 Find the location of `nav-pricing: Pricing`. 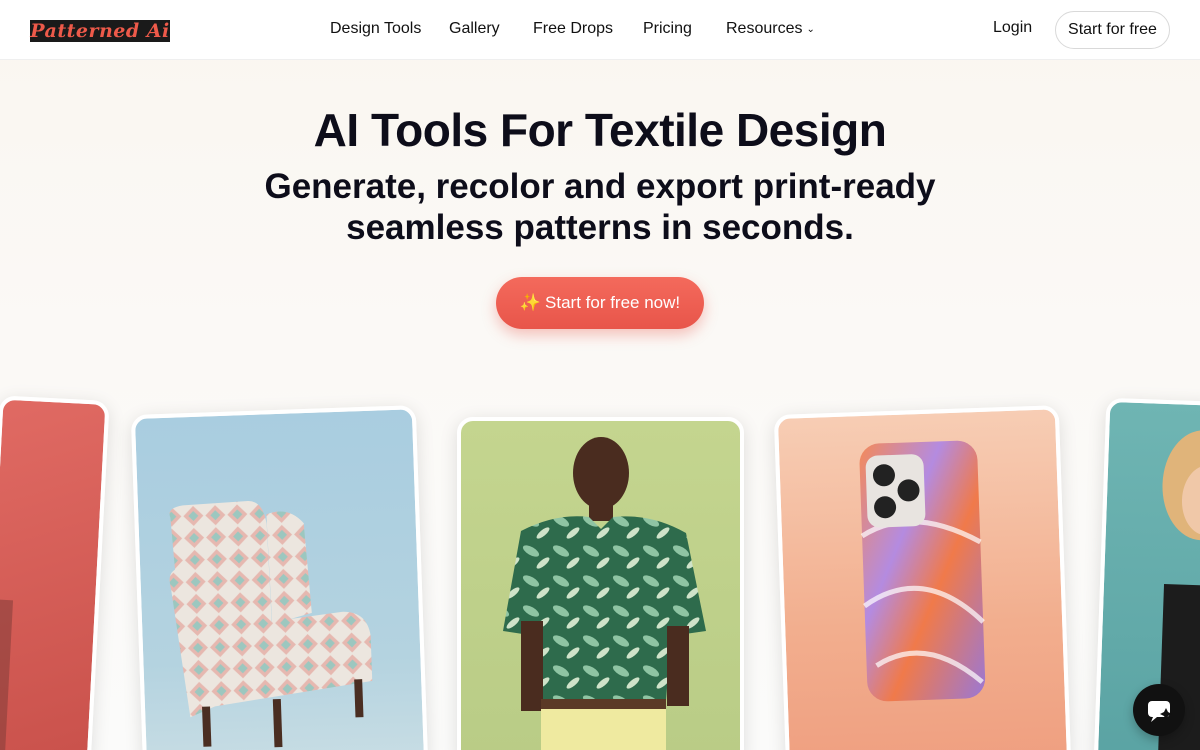

nav-pricing: Pricing is located at coordinates (667, 29).